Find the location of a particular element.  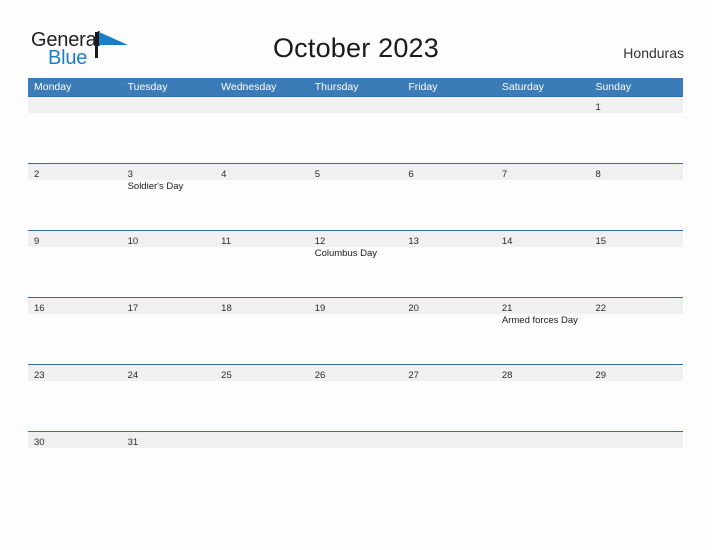

day-cell: 1 is located at coordinates (636, 105).